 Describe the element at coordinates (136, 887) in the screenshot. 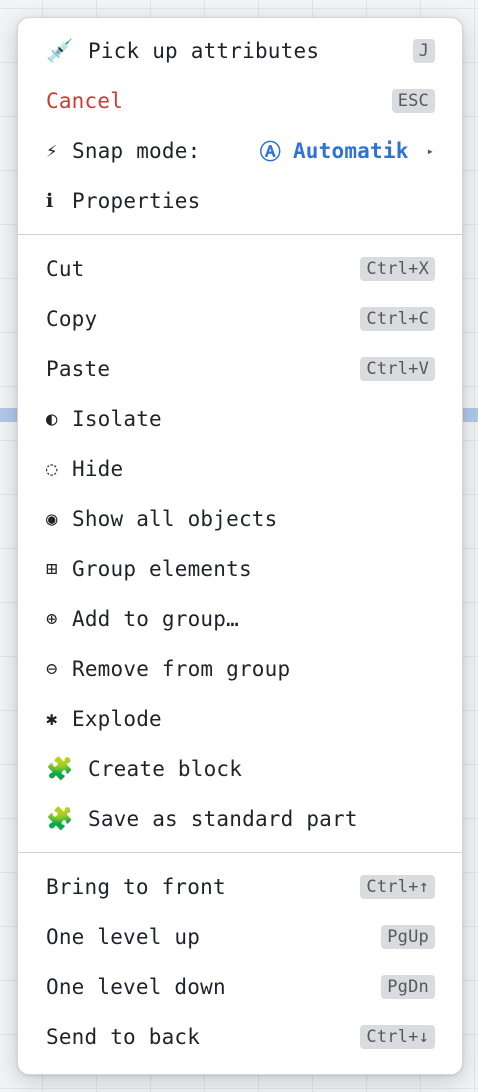

I see `menu-item-label: Bring to front` at that location.